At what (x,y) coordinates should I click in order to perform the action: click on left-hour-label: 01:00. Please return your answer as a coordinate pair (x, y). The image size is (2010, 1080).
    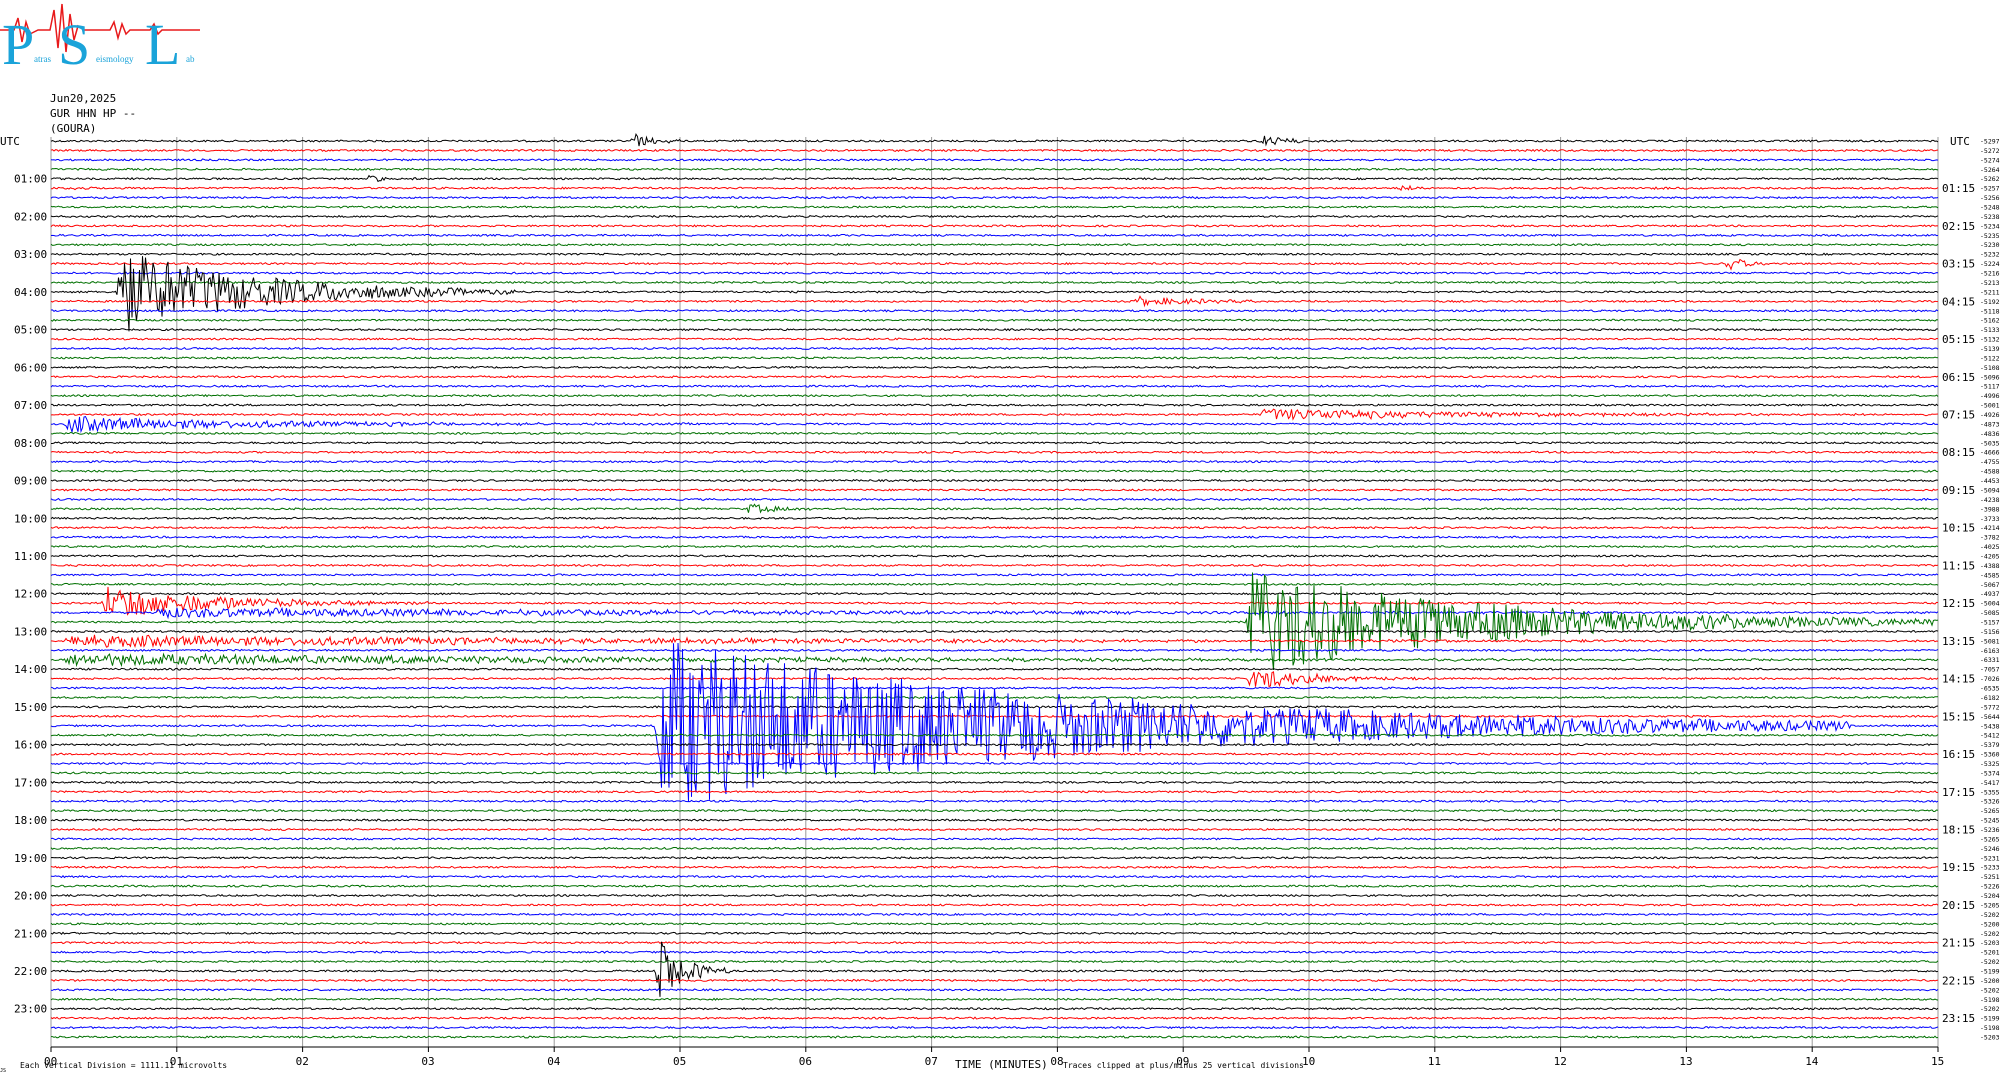
    Looking at the image, I should click on (30, 179).